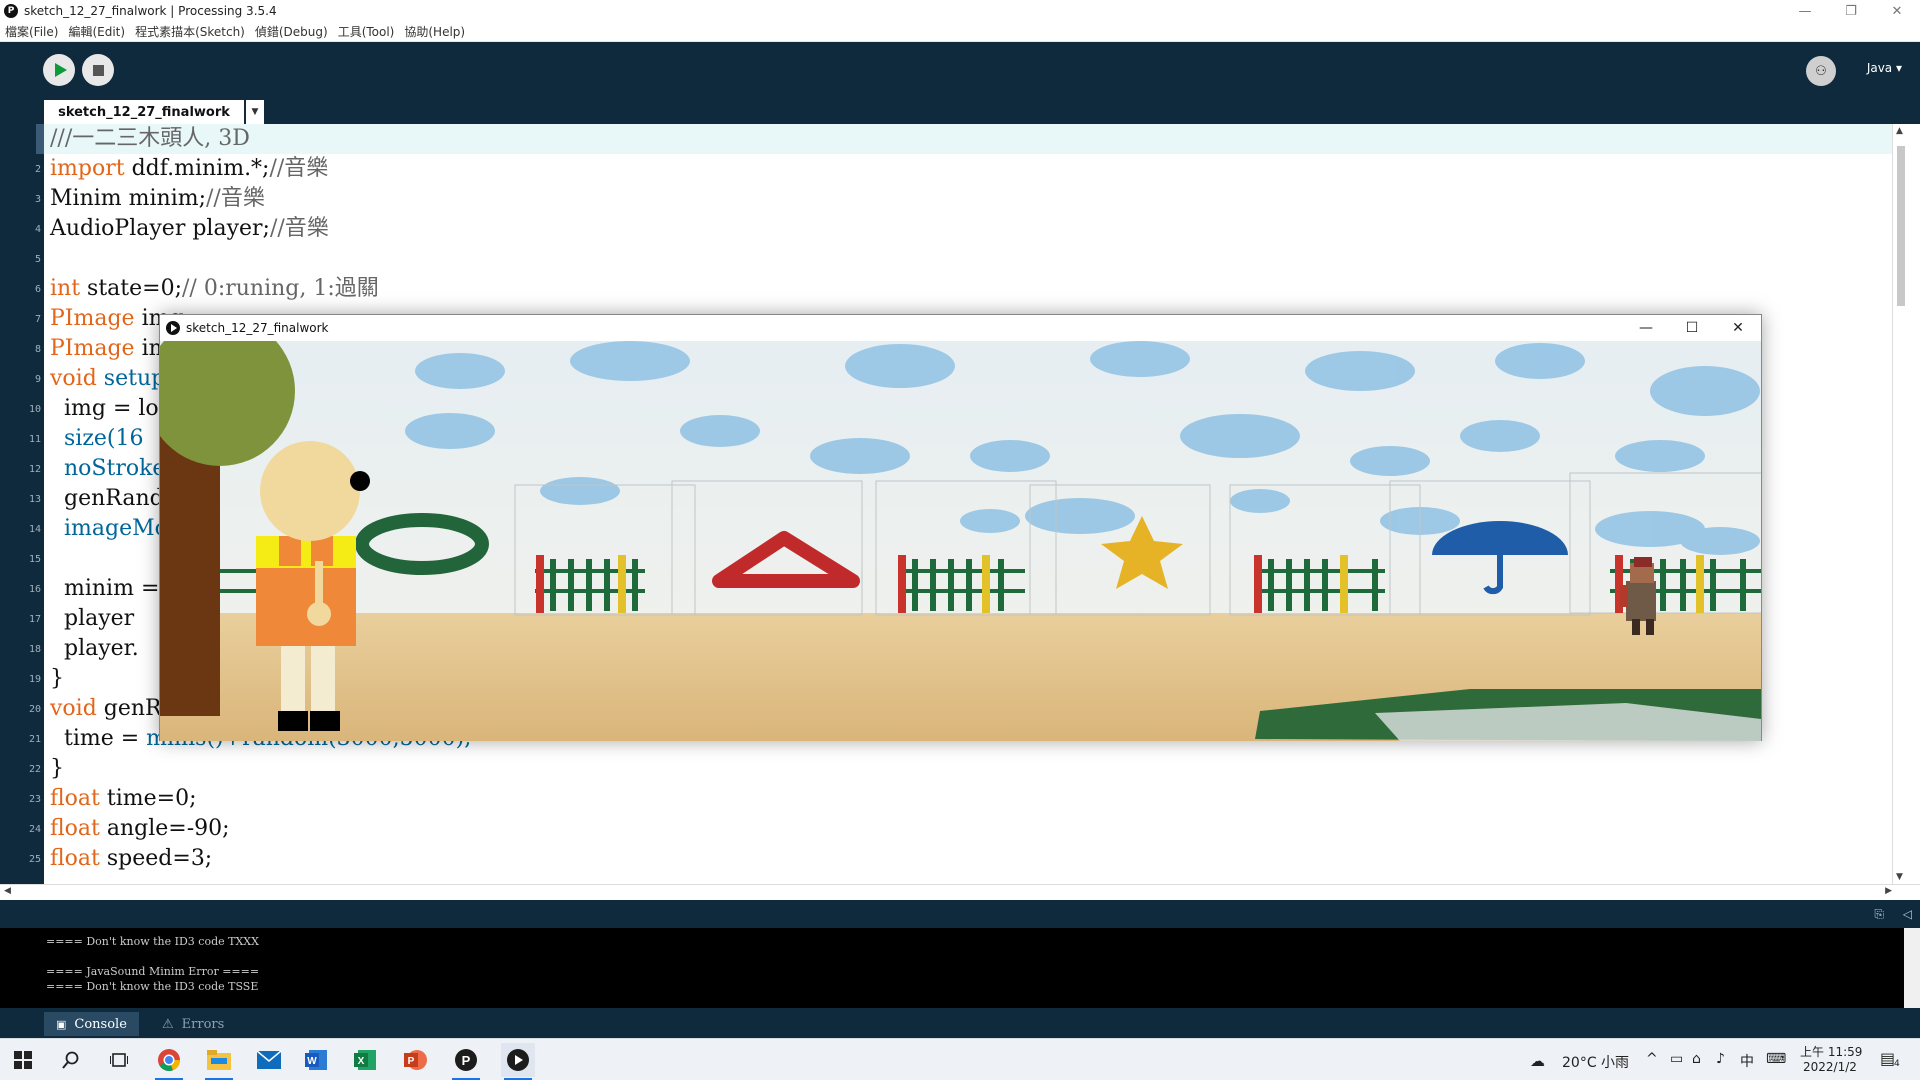 This screenshot has height=1080, width=1920. Describe the element at coordinates (1738, 328) in the screenshot. I see `sketch-close-button: ✕` at that location.